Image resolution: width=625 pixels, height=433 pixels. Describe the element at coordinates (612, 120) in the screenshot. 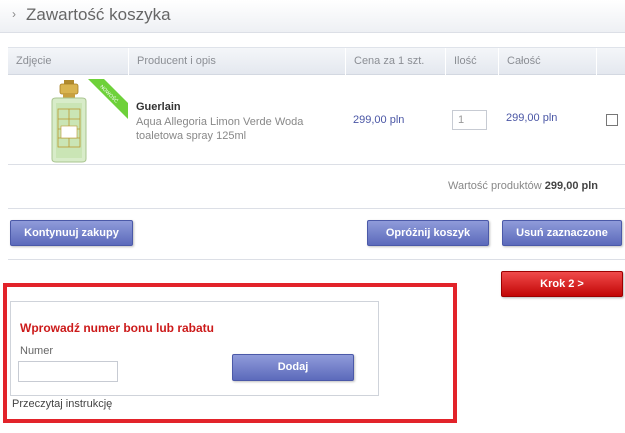

I see `select-item-checkbox` at that location.